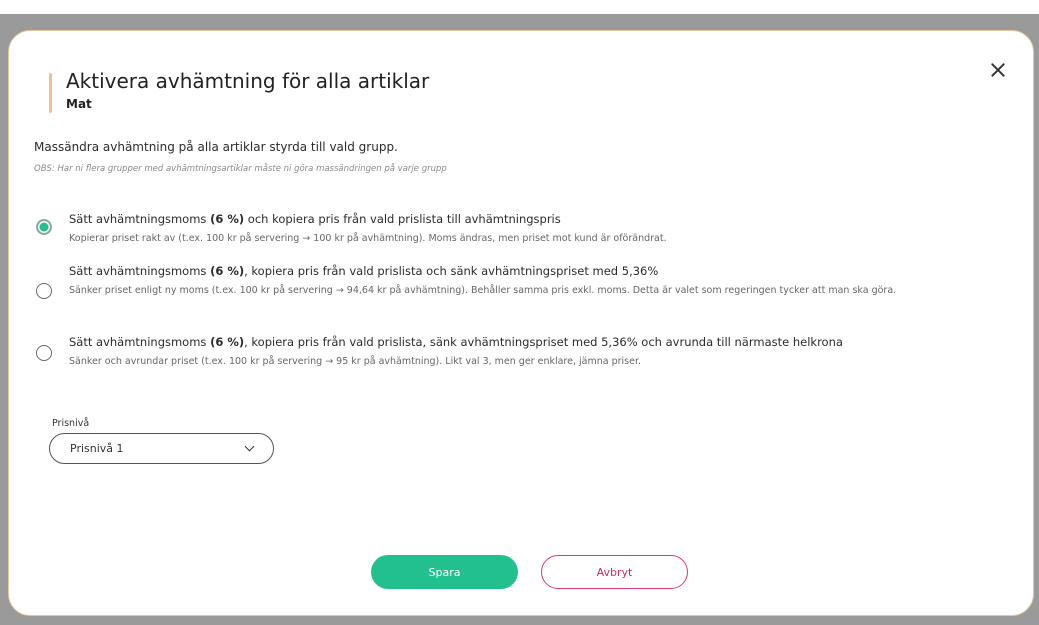 The width and height of the screenshot is (1039, 625). Describe the element at coordinates (998, 70) in the screenshot. I see `close-icon` at that location.